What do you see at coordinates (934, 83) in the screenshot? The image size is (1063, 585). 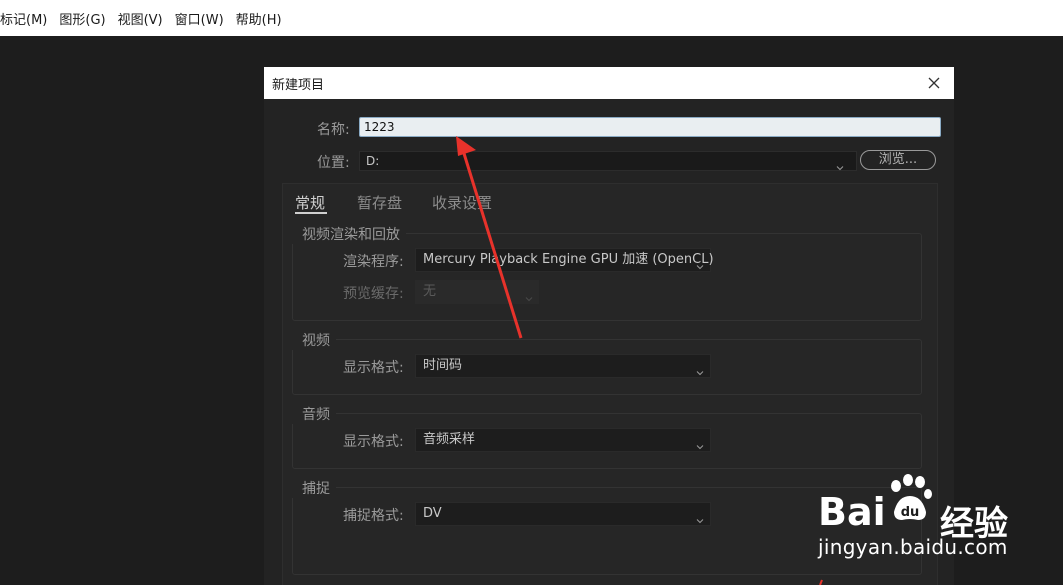 I see `close-icon` at bounding box center [934, 83].